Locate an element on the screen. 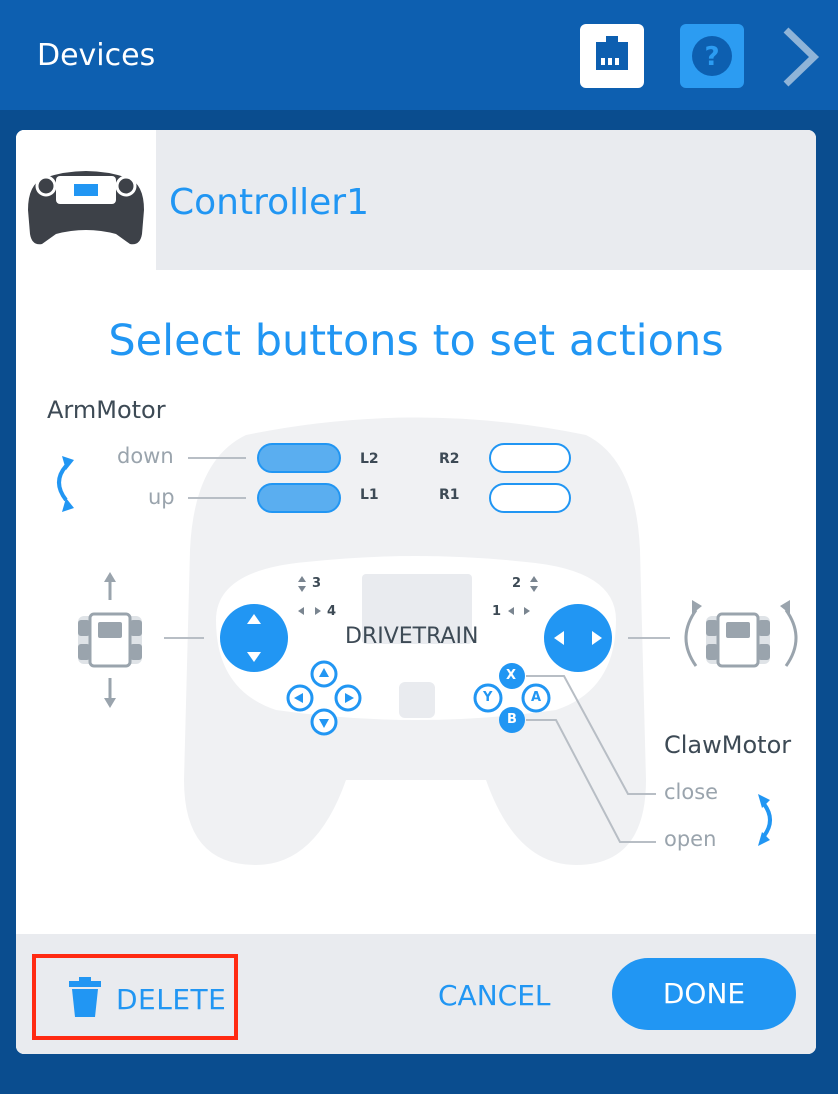 The image size is (838, 1094). x-label: X is located at coordinates (511, 675).